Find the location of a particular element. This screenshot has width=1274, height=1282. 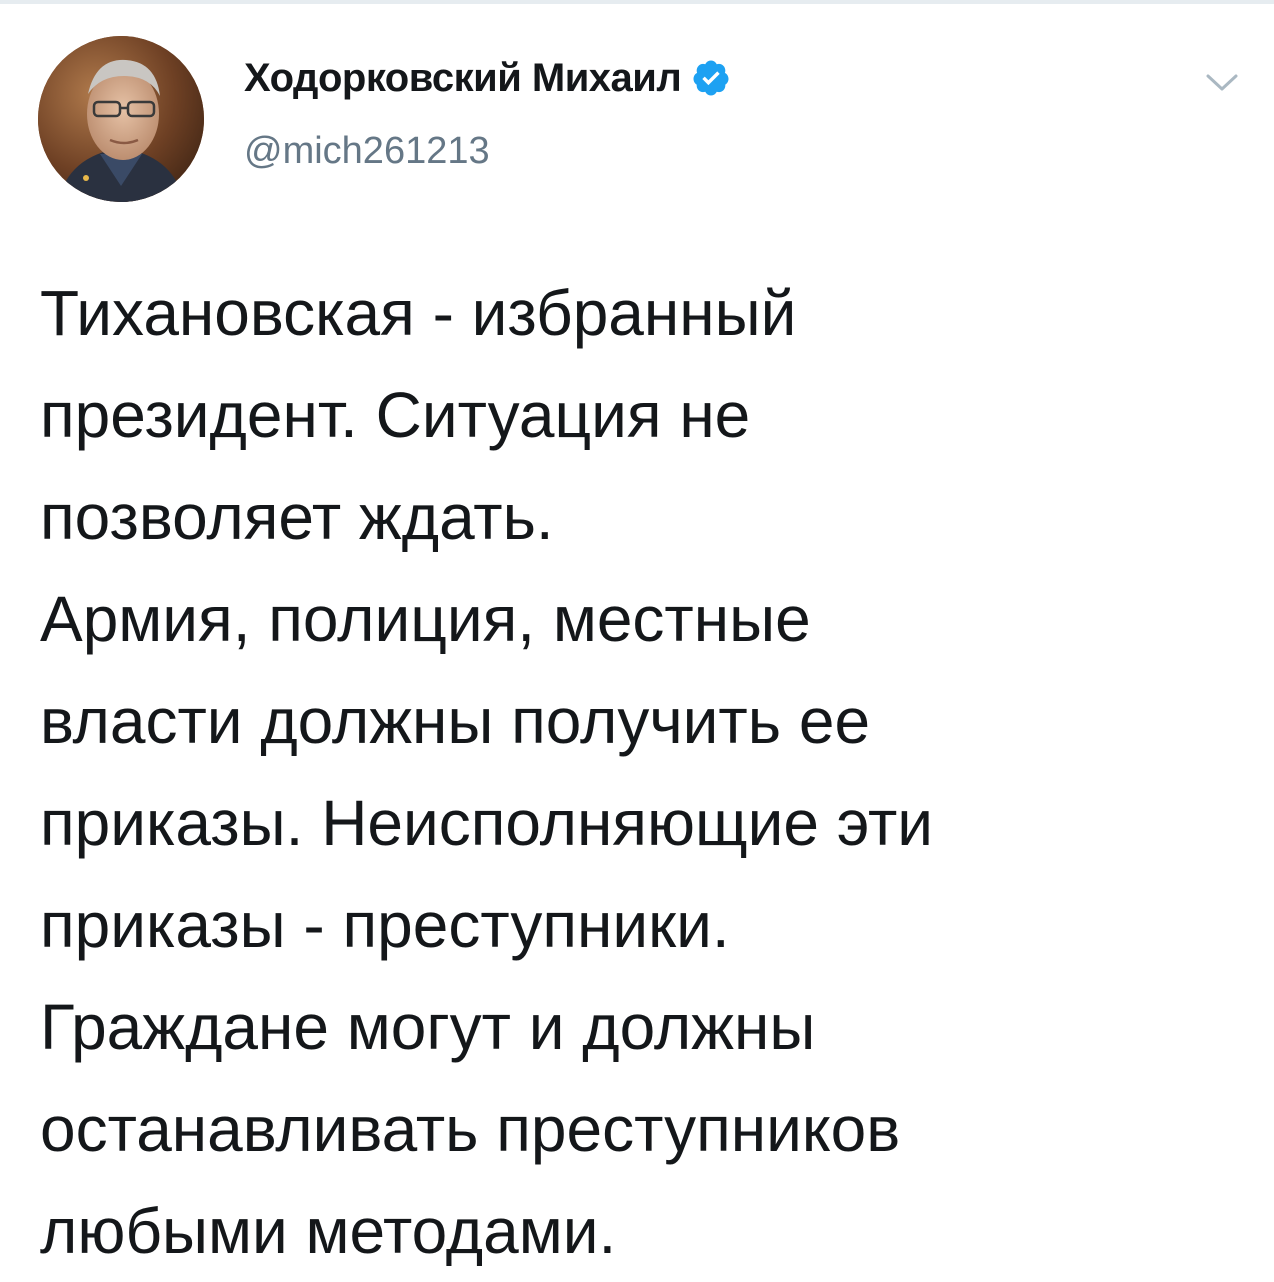

chevron-down-icon is located at coordinates (1222, 82).